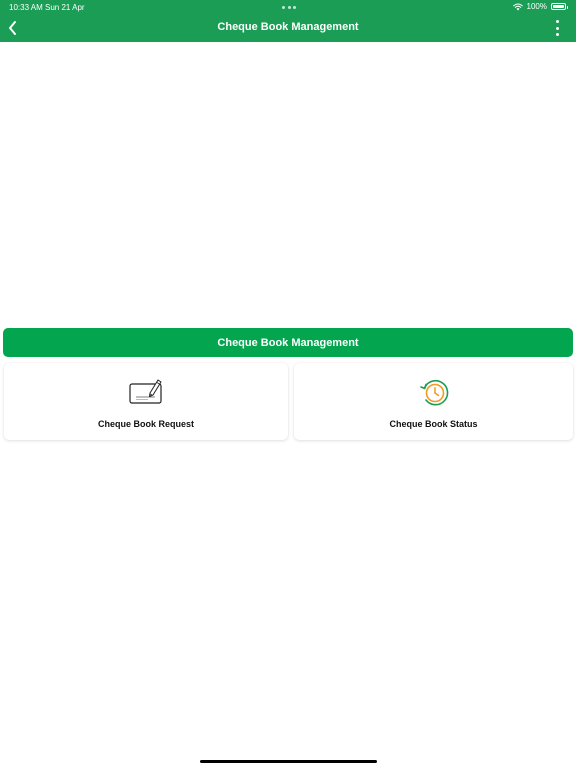 This screenshot has width=576, height=768. I want to click on cheque-book-request-card: Cheque Book Request, so click(146, 401).